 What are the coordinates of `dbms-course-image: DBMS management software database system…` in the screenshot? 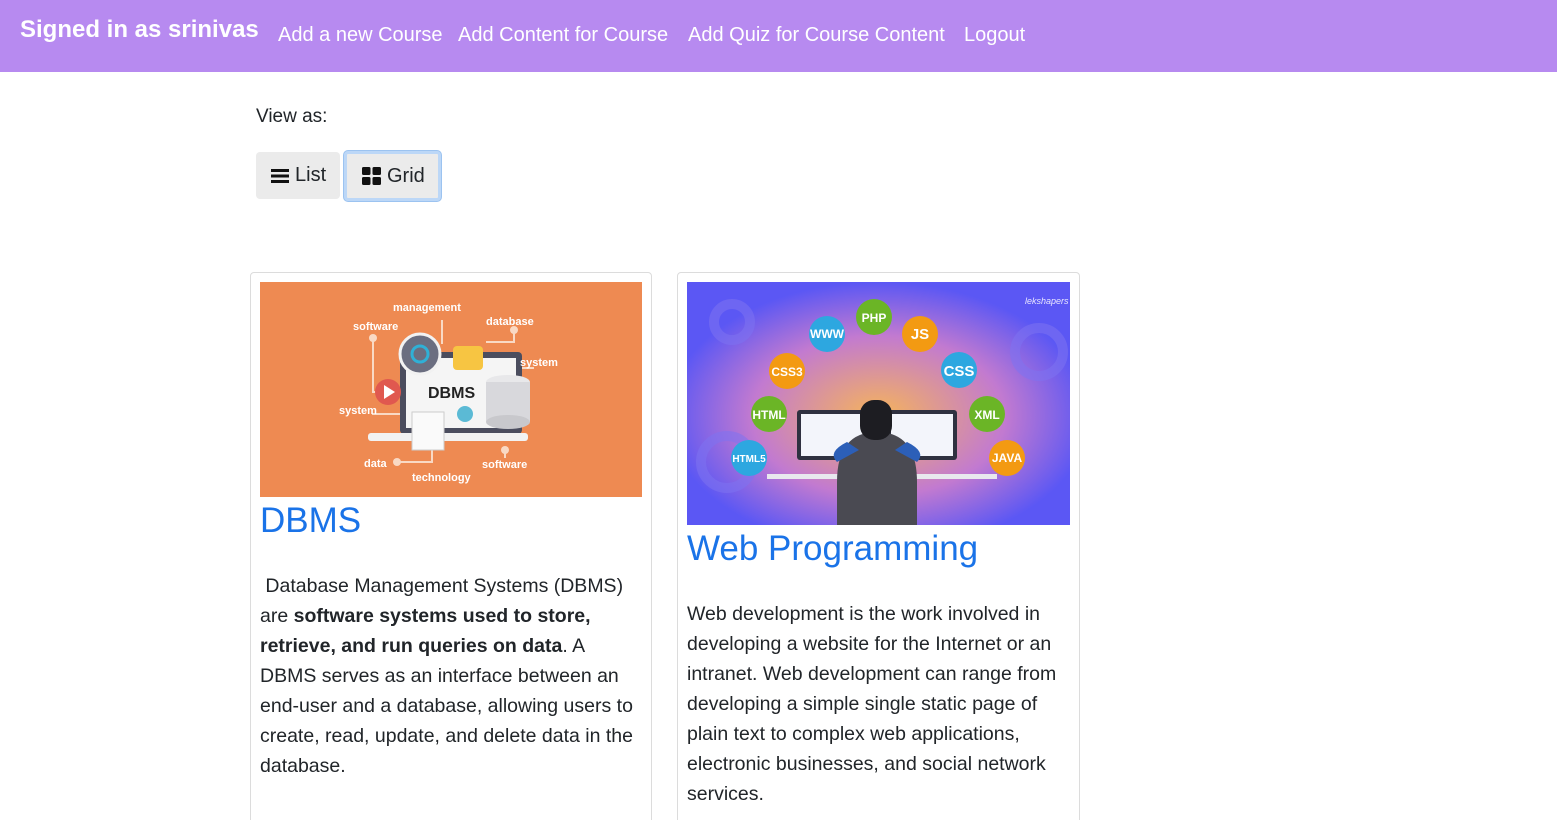 It's located at (451, 389).